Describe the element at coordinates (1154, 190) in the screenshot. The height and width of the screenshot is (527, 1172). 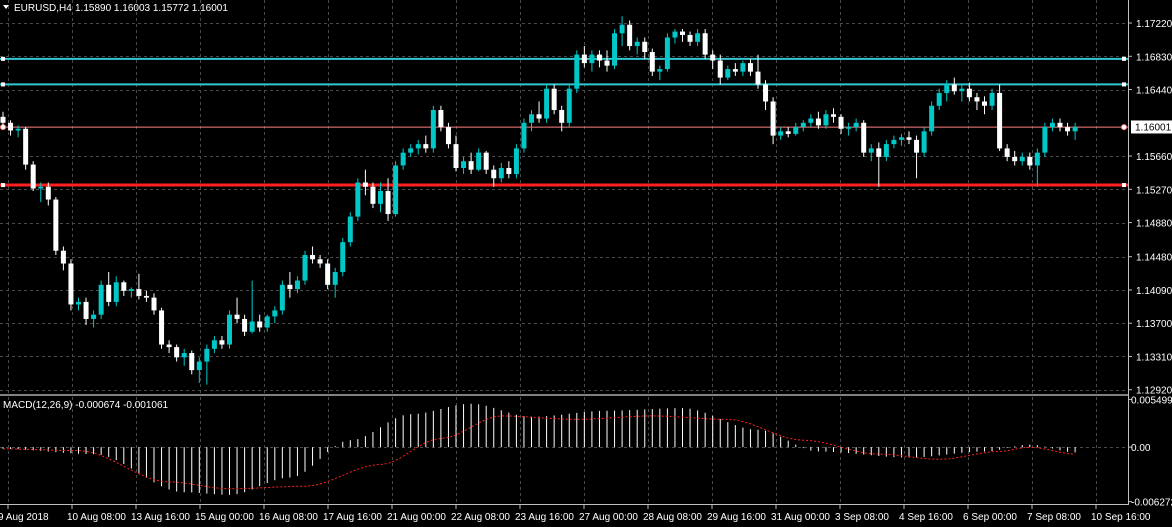
I see `price-tick-label: 1.15270` at that location.